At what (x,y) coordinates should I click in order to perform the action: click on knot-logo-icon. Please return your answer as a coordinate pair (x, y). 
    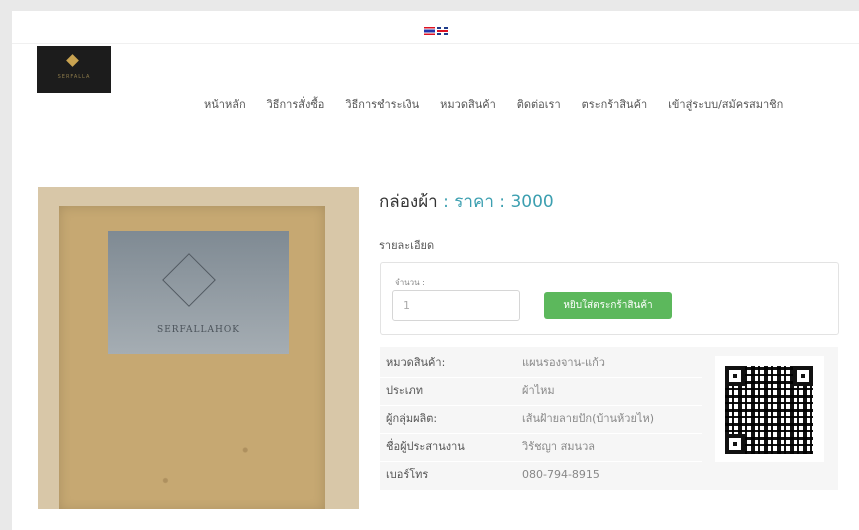
    Looking at the image, I should click on (72, 60).